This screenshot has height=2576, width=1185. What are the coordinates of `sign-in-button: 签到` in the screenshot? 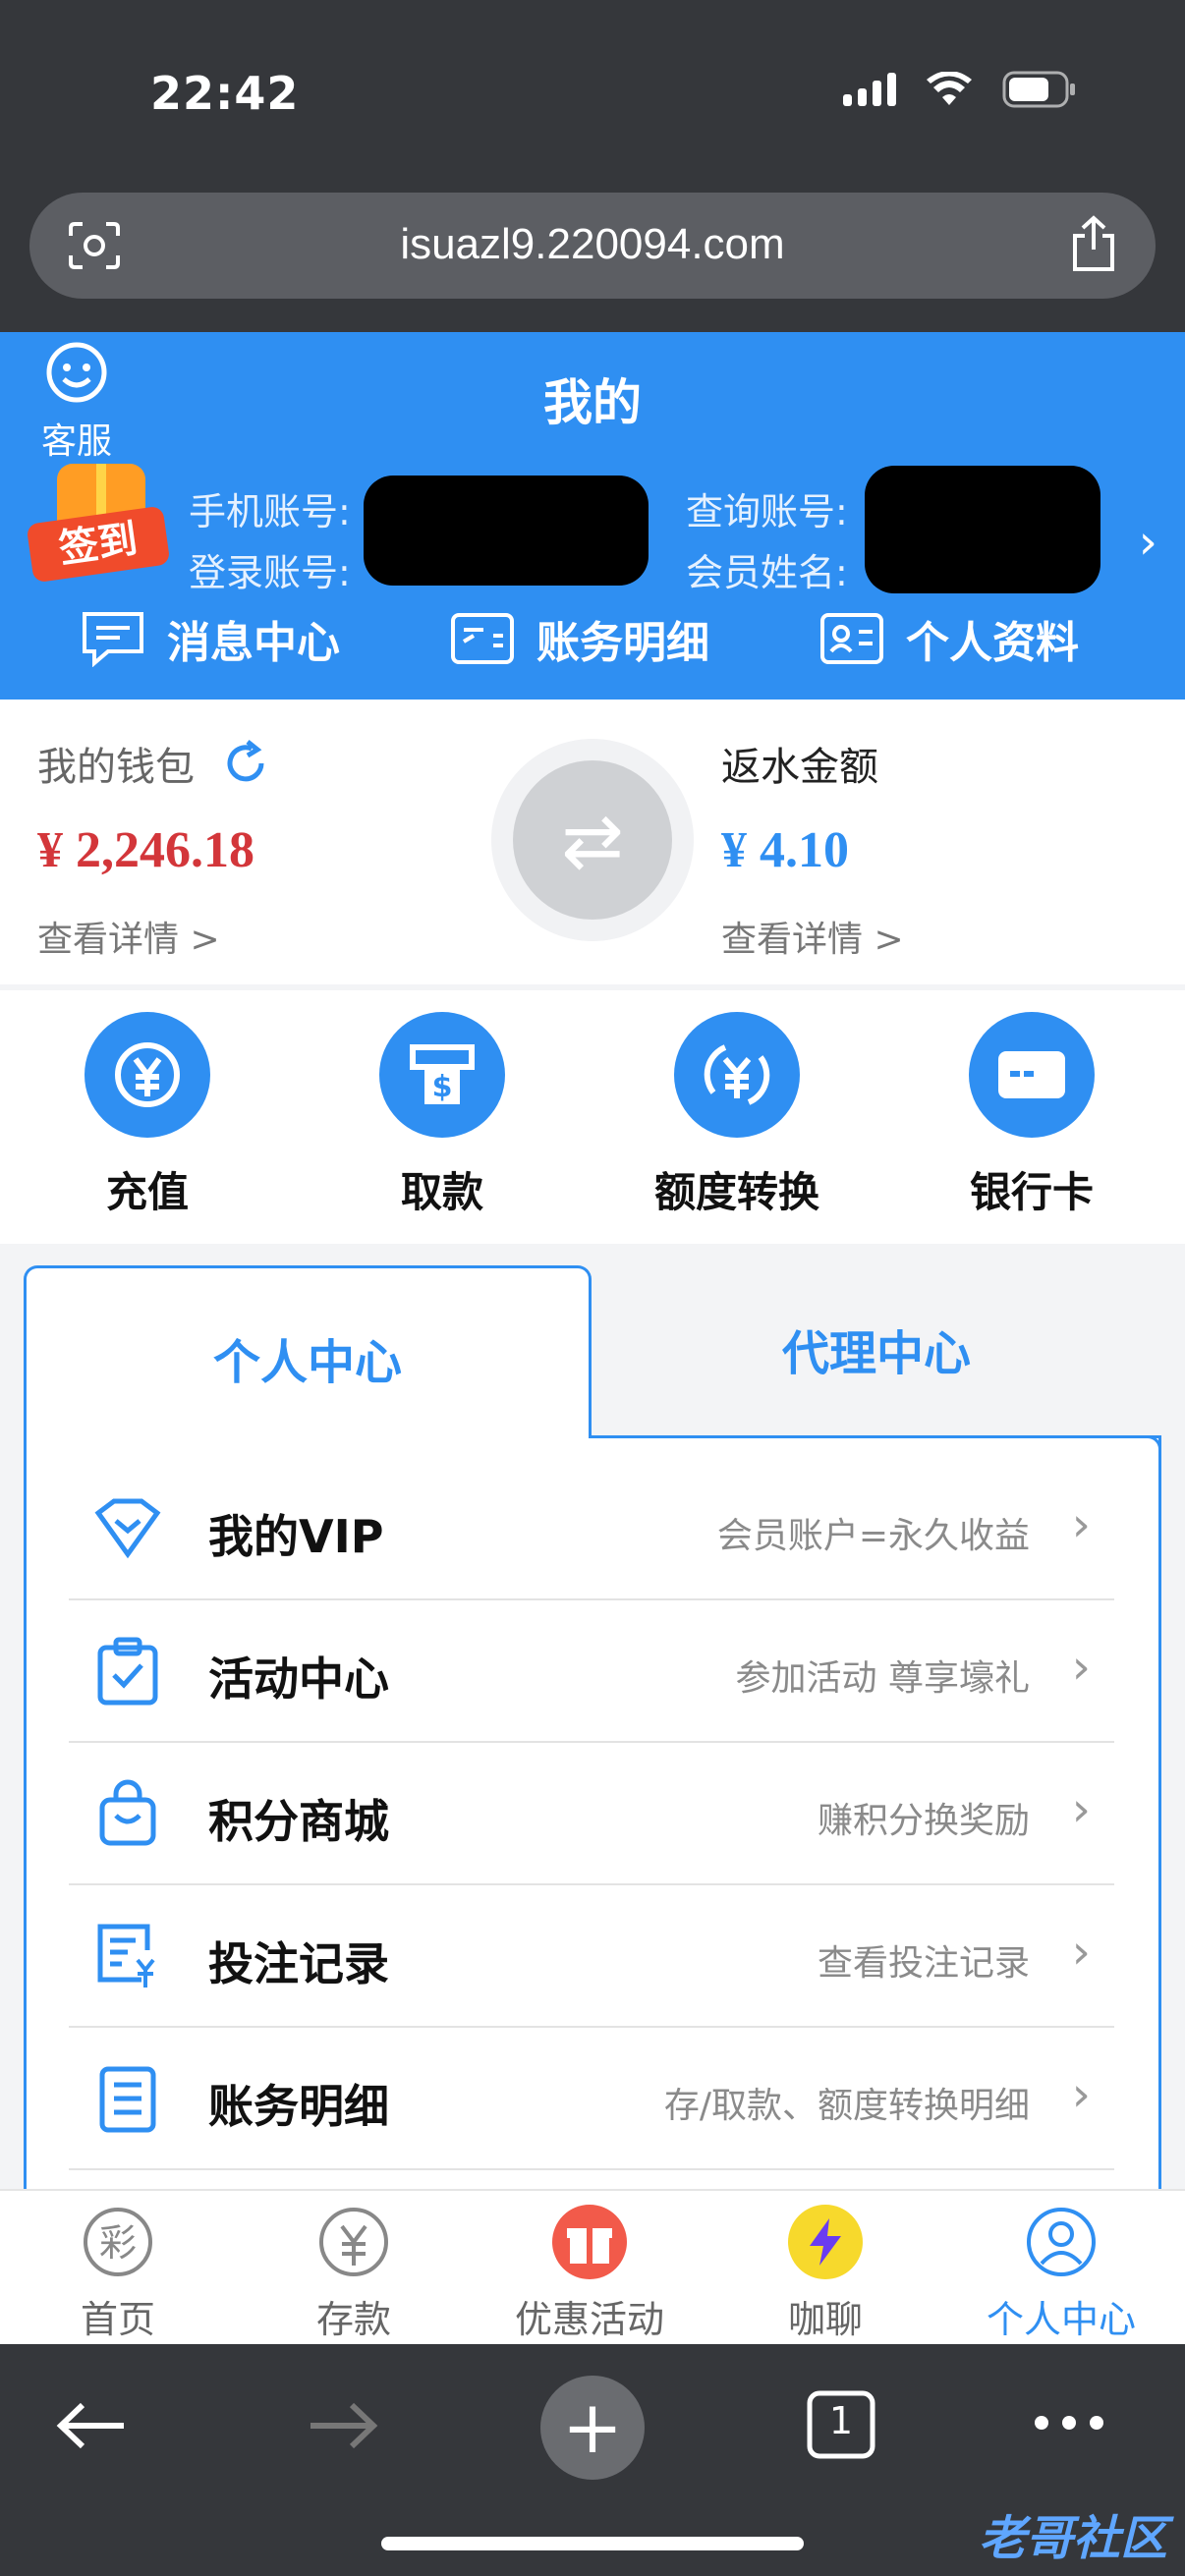 It's located at (99, 527).